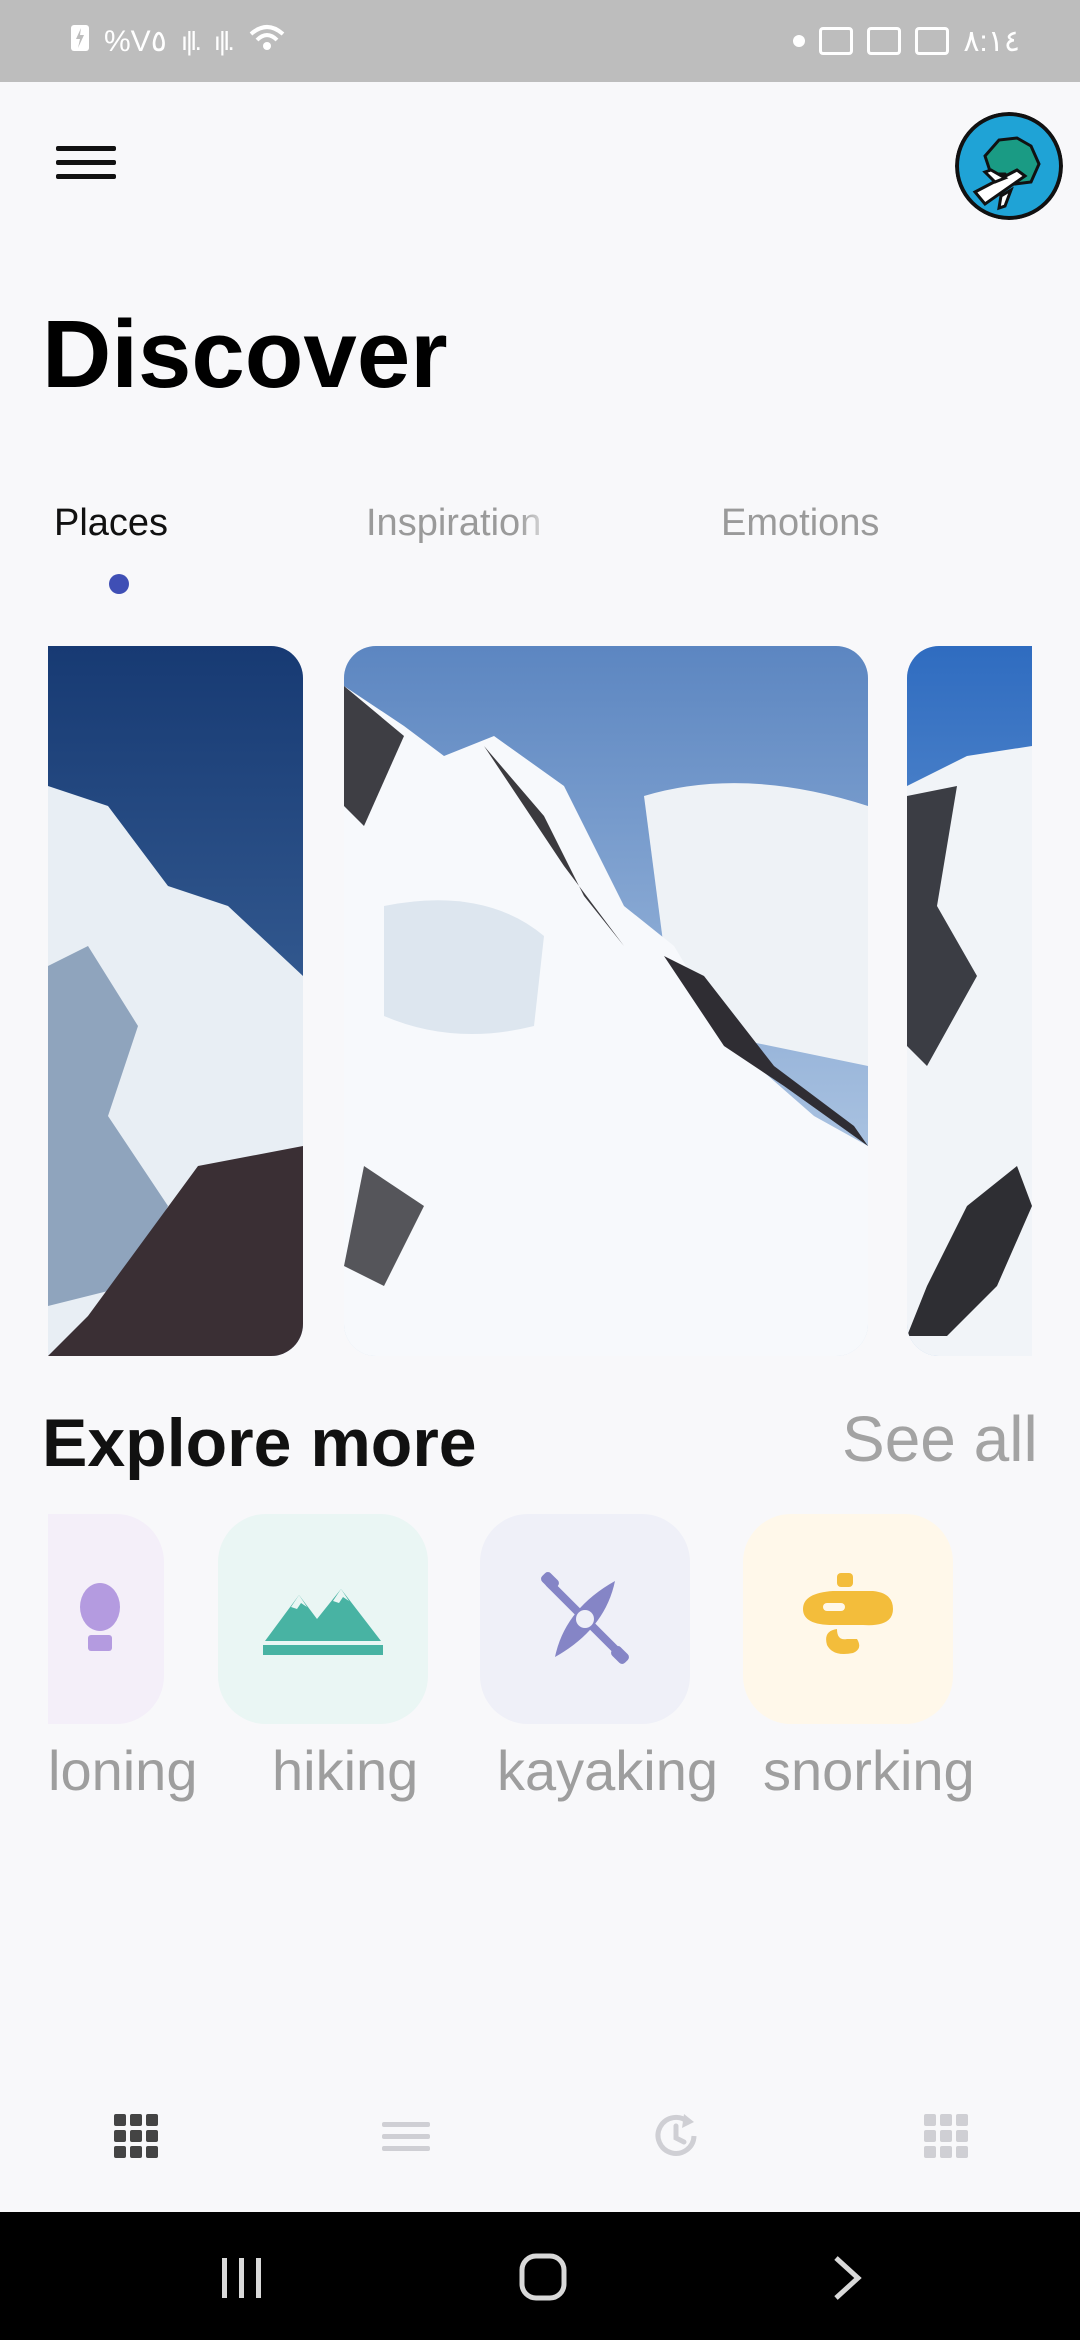  What do you see at coordinates (191, 40) in the screenshot?
I see `signal-icon: ı|l.` at bounding box center [191, 40].